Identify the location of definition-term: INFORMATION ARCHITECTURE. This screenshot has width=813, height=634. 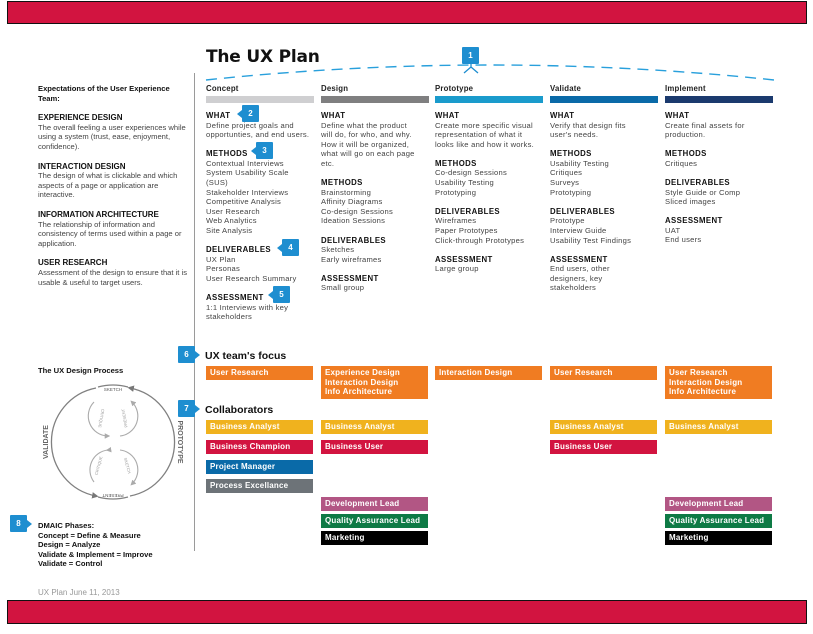
(98, 214).